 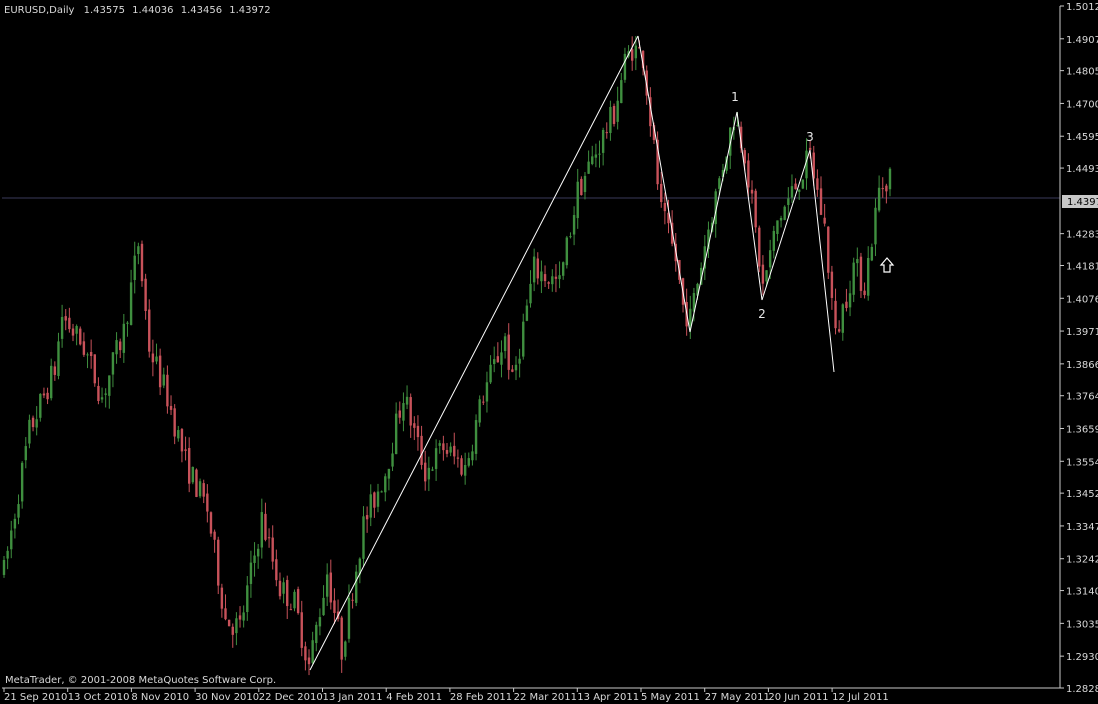 What do you see at coordinates (810, 137) in the screenshot?
I see `wave-label-3: 3` at bounding box center [810, 137].